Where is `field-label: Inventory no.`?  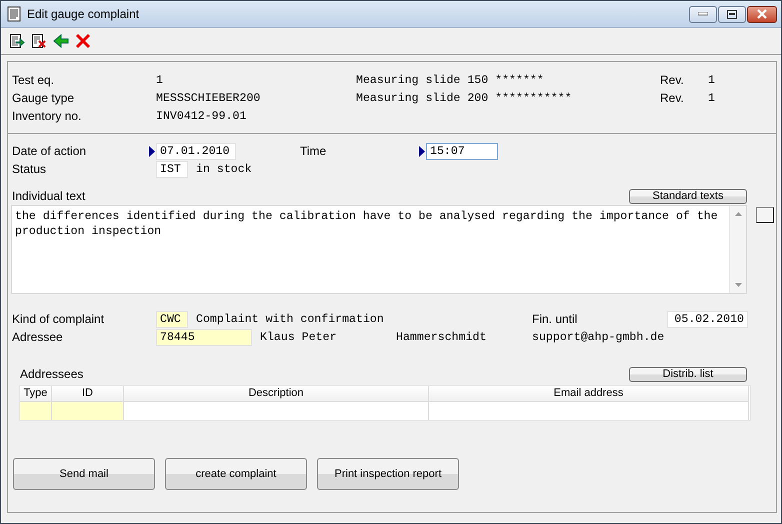
field-label: Inventory no. is located at coordinates (47, 117).